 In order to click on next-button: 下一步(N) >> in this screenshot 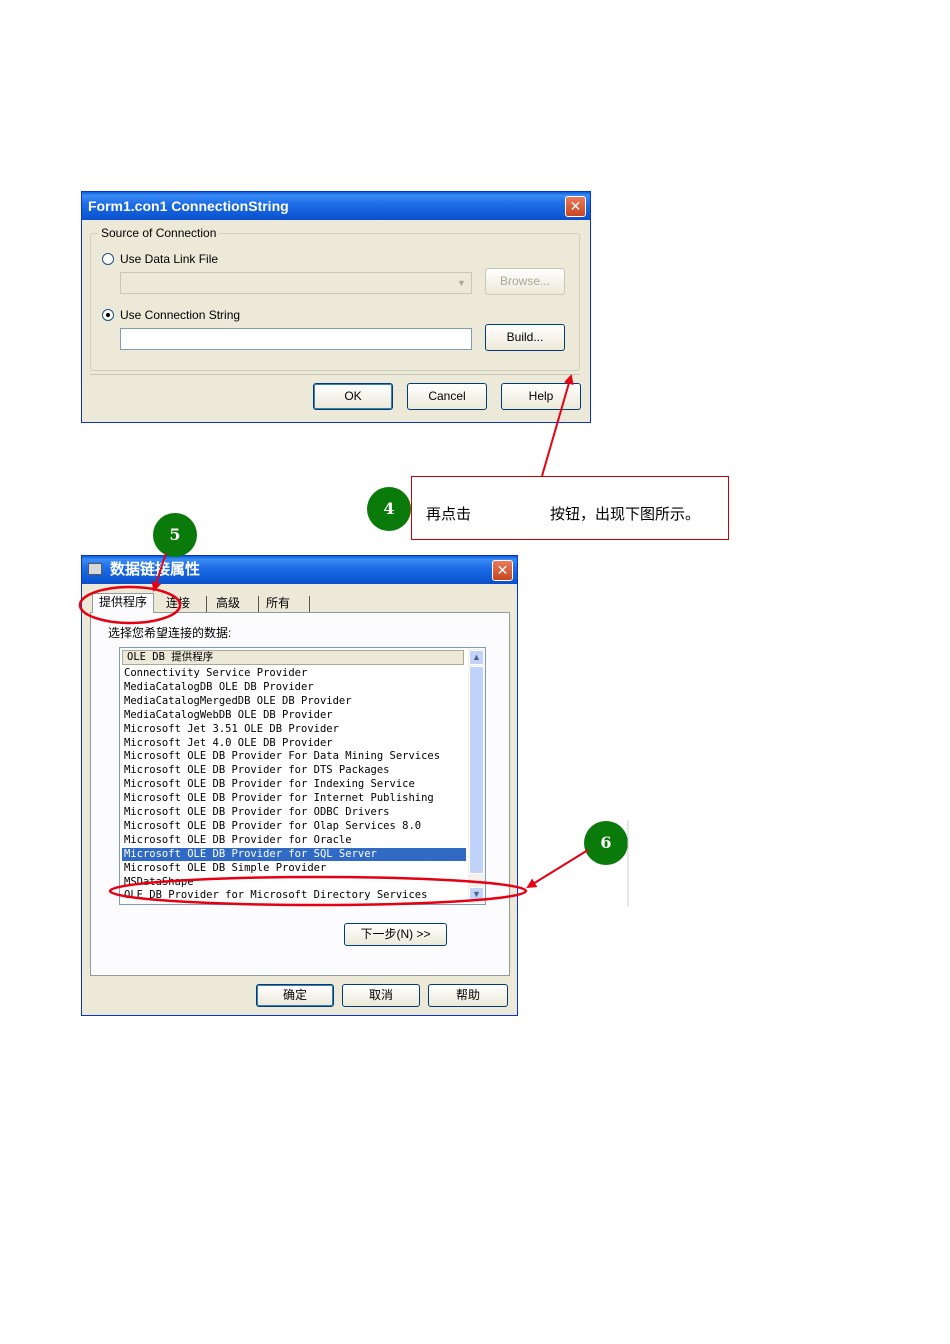, I will do `click(395, 934)`.